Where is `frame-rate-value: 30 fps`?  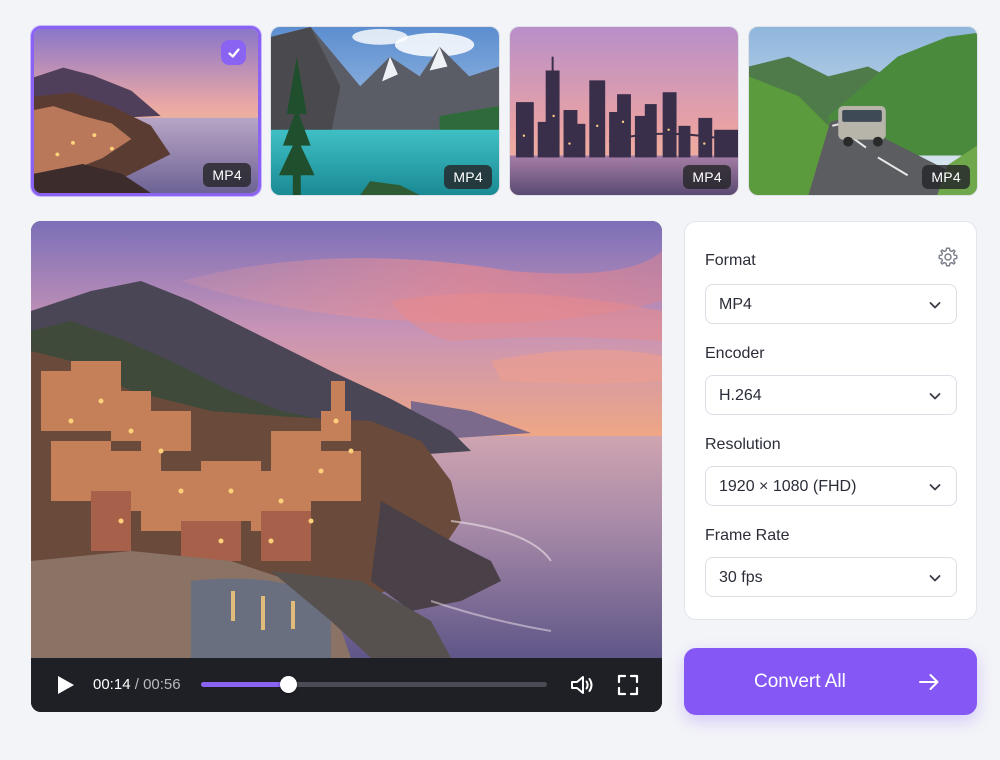 frame-rate-value: 30 fps is located at coordinates (741, 577).